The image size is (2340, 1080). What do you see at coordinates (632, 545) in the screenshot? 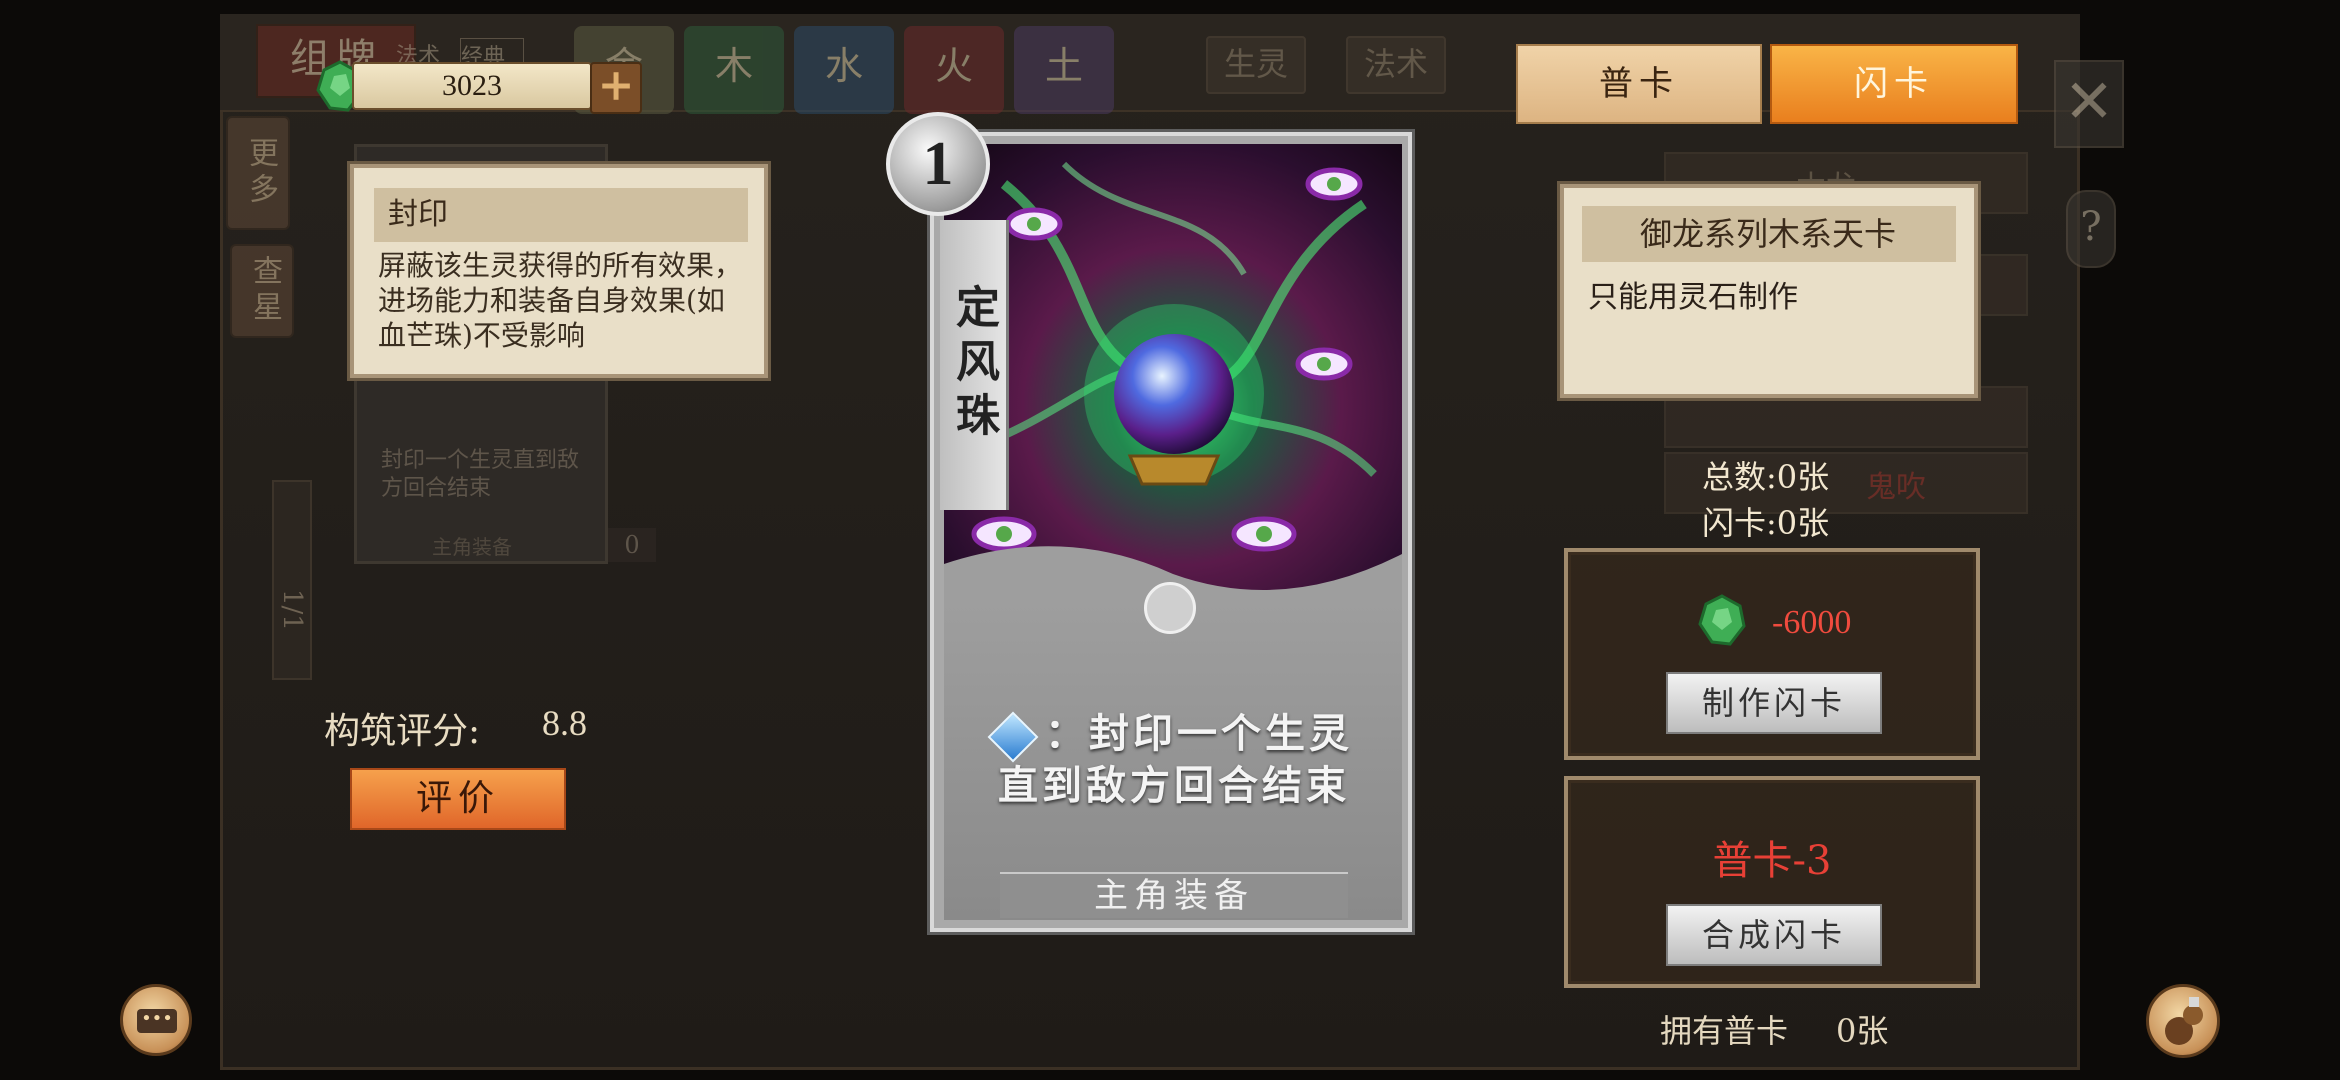
I see `deck-card-count: 0` at bounding box center [632, 545].